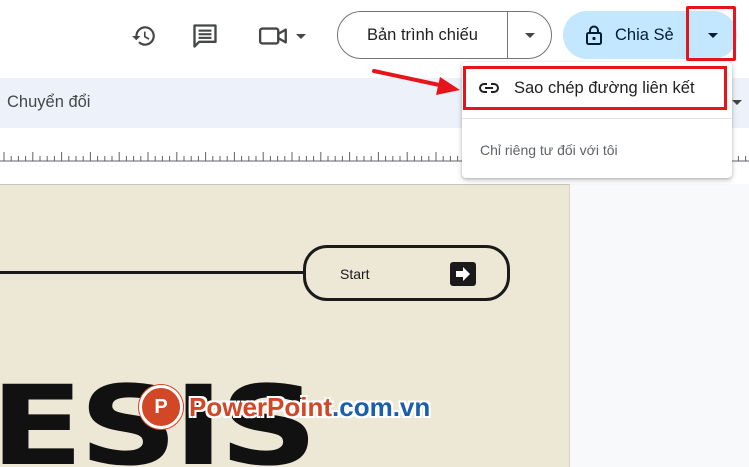  I want to click on present-button: Bản trình chiếu, so click(423, 35).